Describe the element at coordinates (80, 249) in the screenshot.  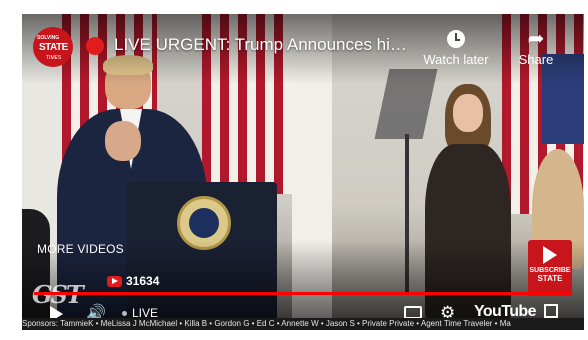
I see `more-videos-button: MORE VIDEOS` at that location.